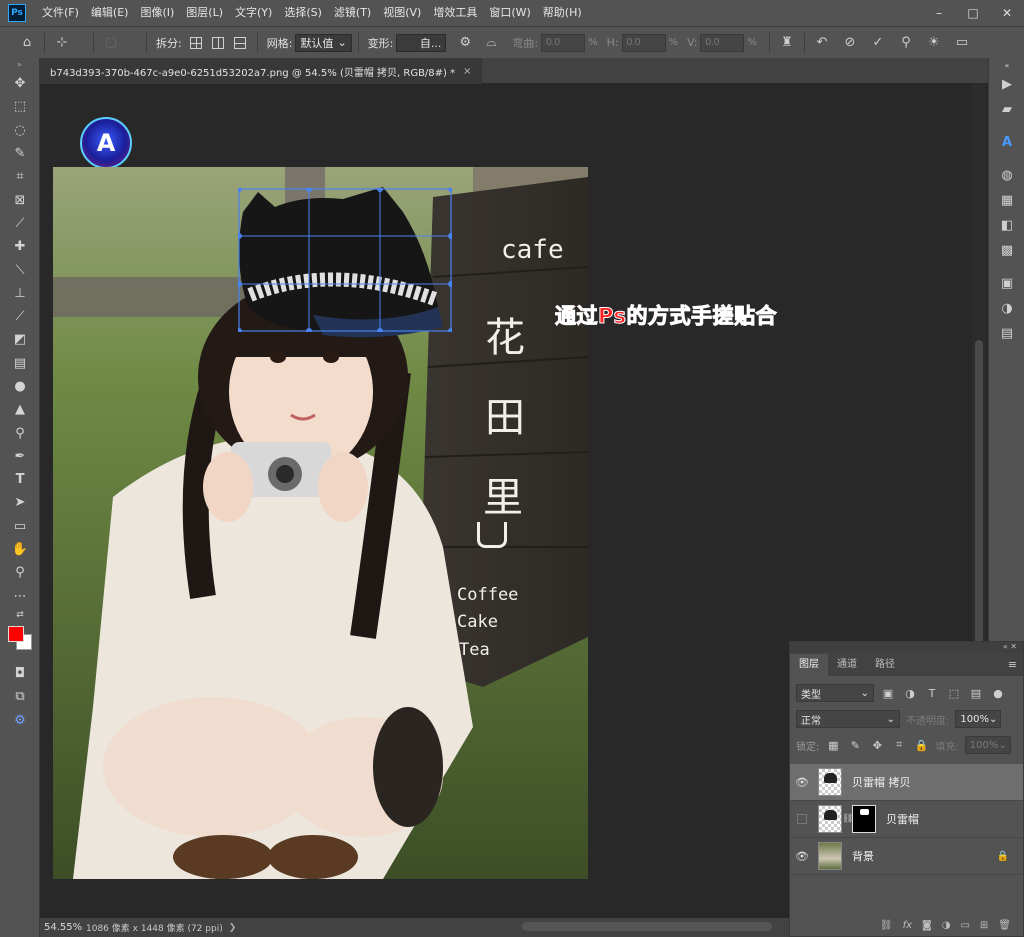  Describe the element at coordinates (20, 456) in the screenshot. I see `pen-tool-icon: ✒` at that location.